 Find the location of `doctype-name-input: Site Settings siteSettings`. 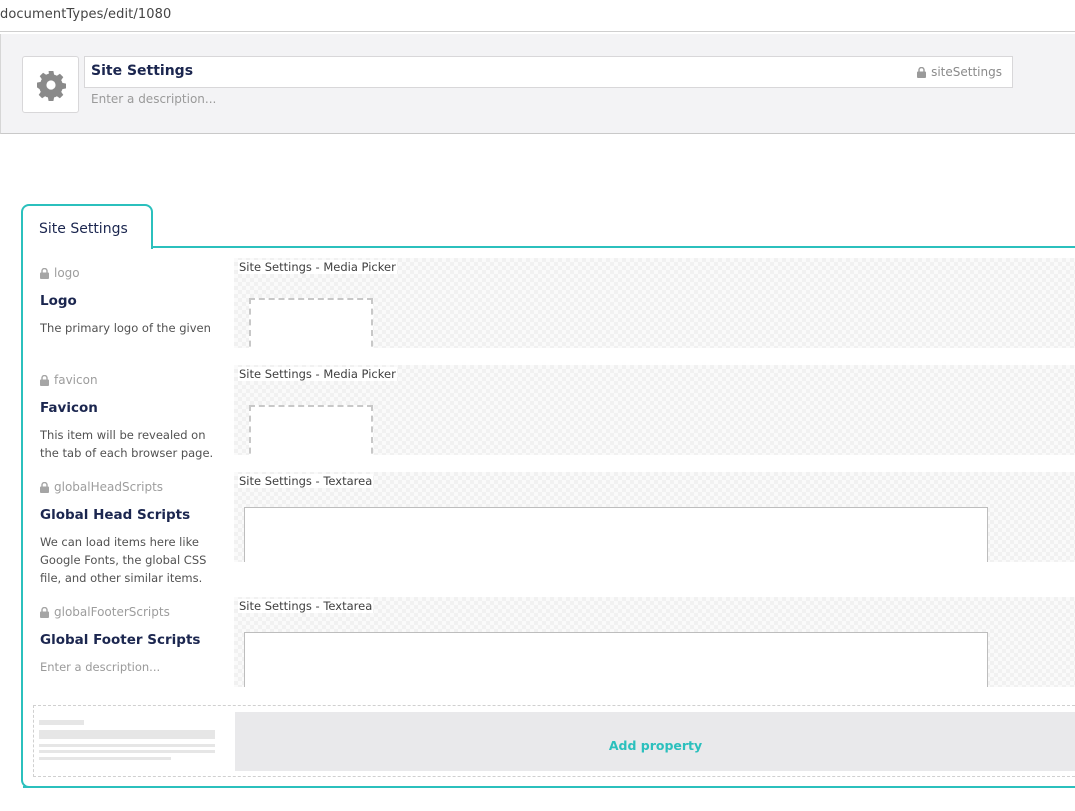

doctype-name-input: Site Settings siteSettings is located at coordinates (548, 72).